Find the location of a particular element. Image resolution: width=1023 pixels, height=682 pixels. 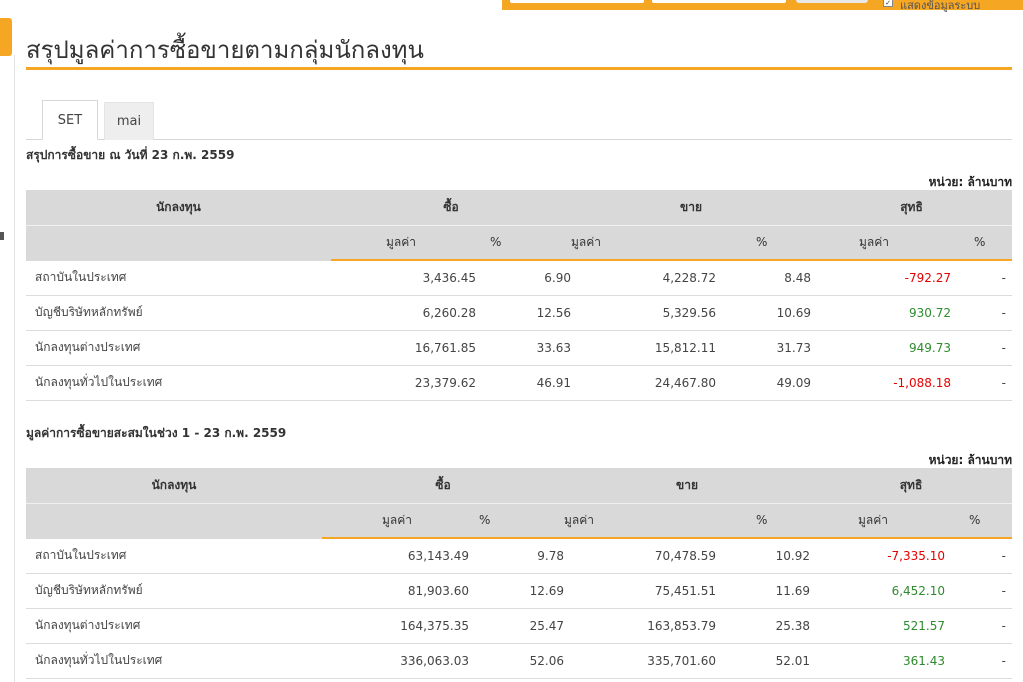

sell-pct: 25.38 is located at coordinates (763, 626).